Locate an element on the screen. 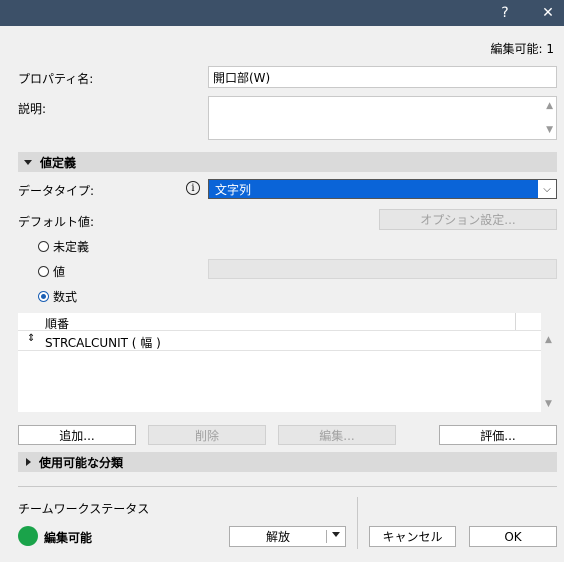 Image resolution: width=564 pixels, height=562 pixels. radio-formula: 数式 is located at coordinates (57, 296).